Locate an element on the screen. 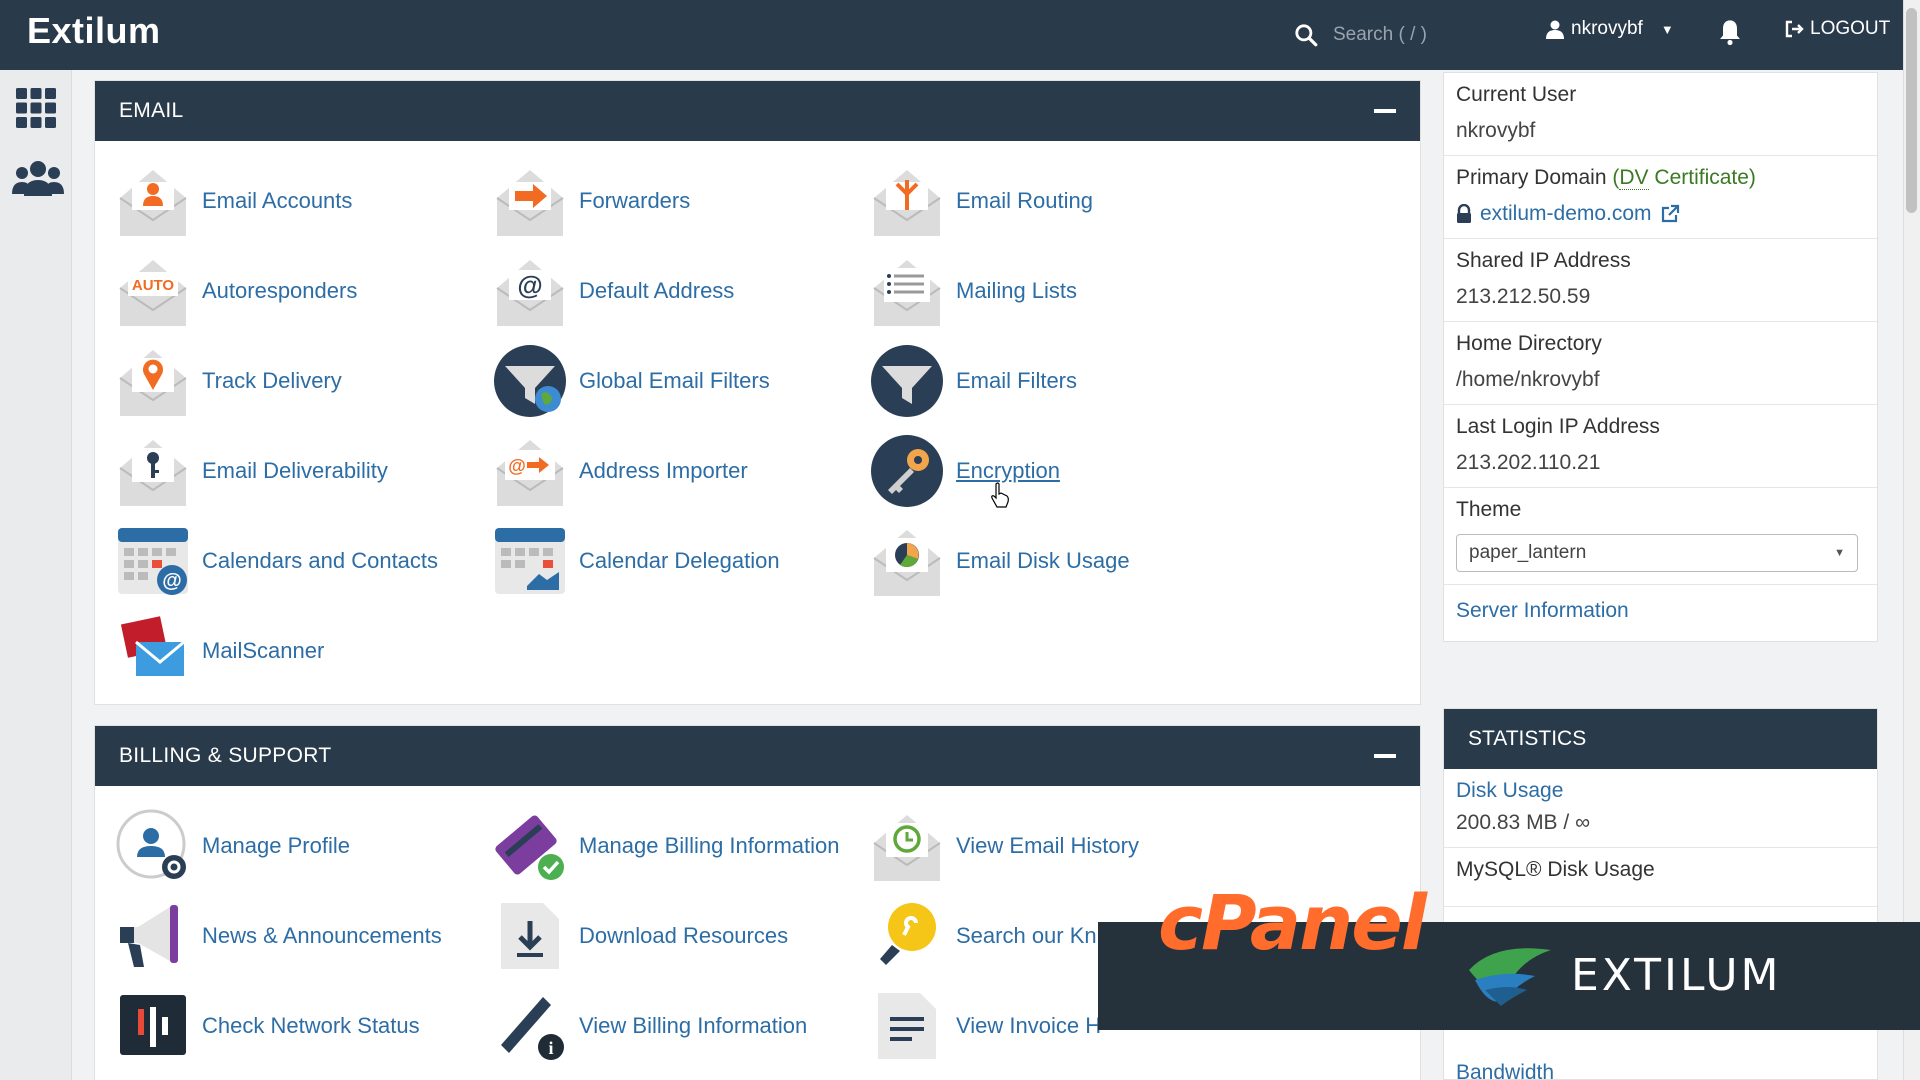  domain-line: extilum-demo.com is located at coordinates (1660, 214).